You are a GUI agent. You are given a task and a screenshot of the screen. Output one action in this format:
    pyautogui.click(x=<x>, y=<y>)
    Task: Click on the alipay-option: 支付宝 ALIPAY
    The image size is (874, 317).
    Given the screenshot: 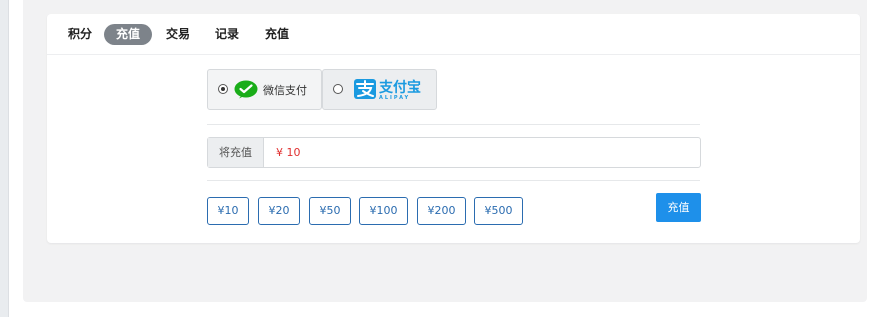 What is the action you would take?
    pyautogui.click(x=379, y=89)
    